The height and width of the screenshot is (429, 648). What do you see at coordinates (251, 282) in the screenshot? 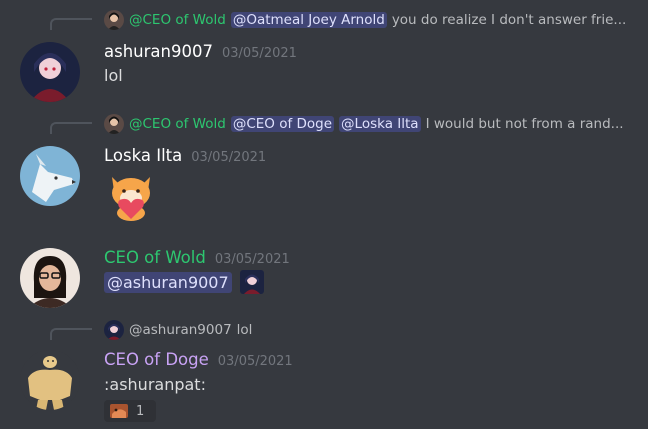
I see `ashuran-emoji-icon` at bounding box center [251, 282].